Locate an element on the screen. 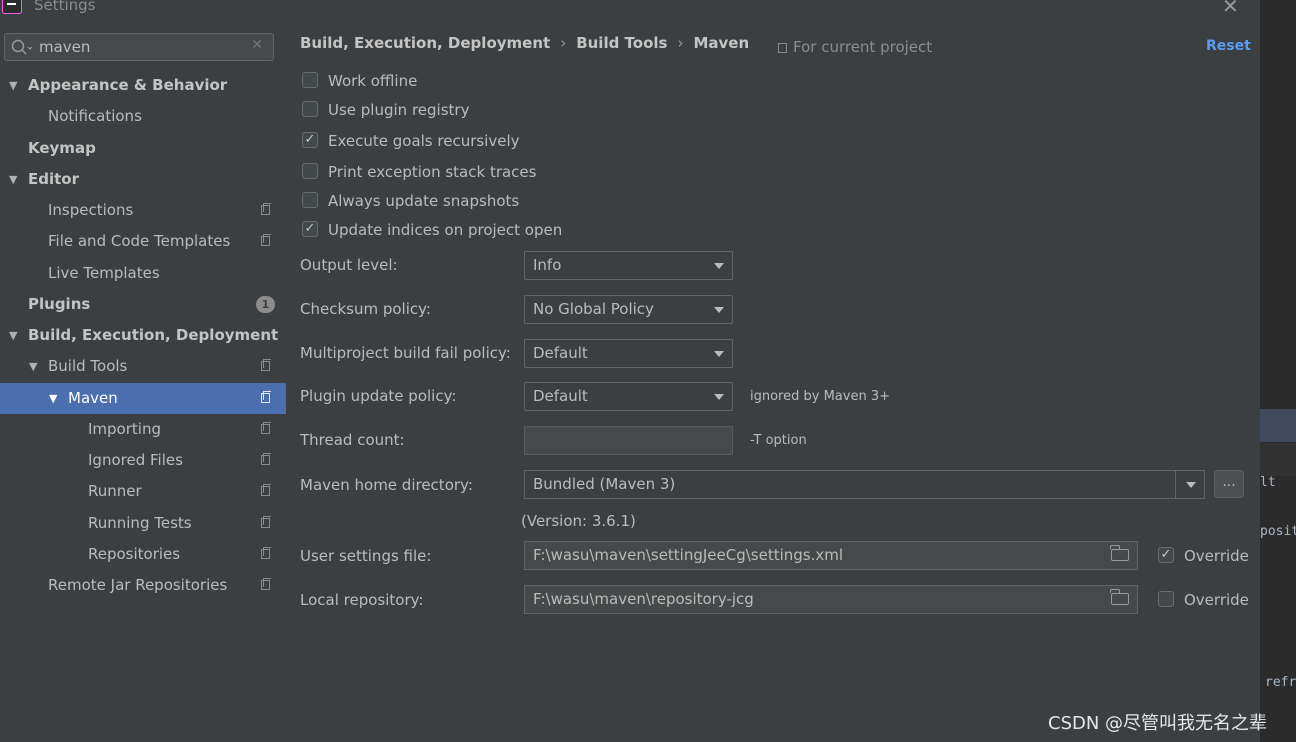 This screenshot has height=742, width=1296. sidebar-item: Keymap is located at coordinates (143, 148).